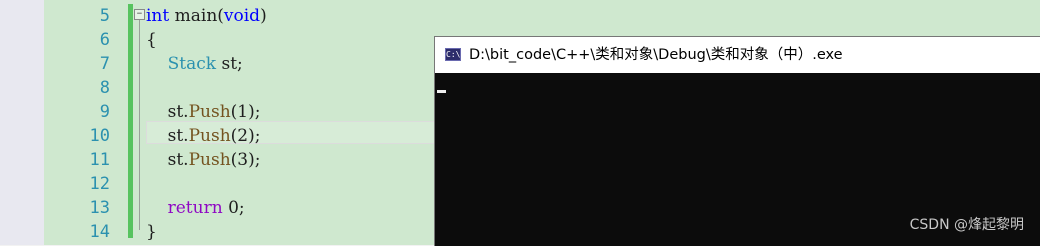 The width and height of the screenshot is (1040, 246). I want to click on code-line: st.Push(1);, so click(203, 112).